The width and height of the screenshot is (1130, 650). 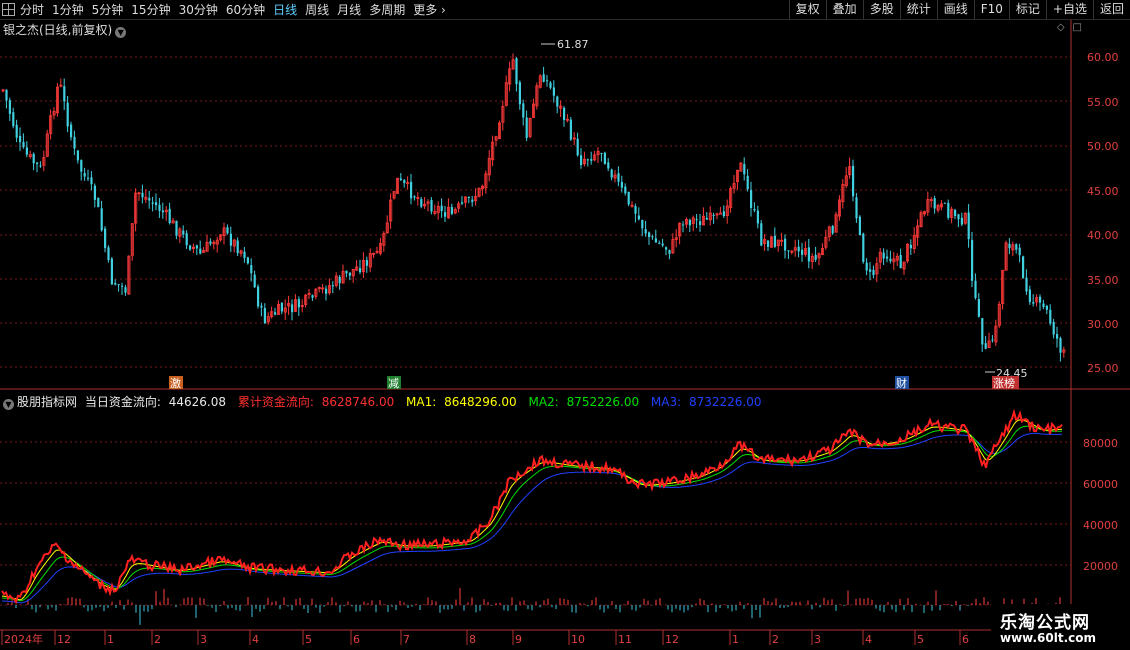 What do you see at coordinates (594, 383) in the screenshot?
I see `event-markers: 激 减 财 涨榜` at bounding box center [594, 383].